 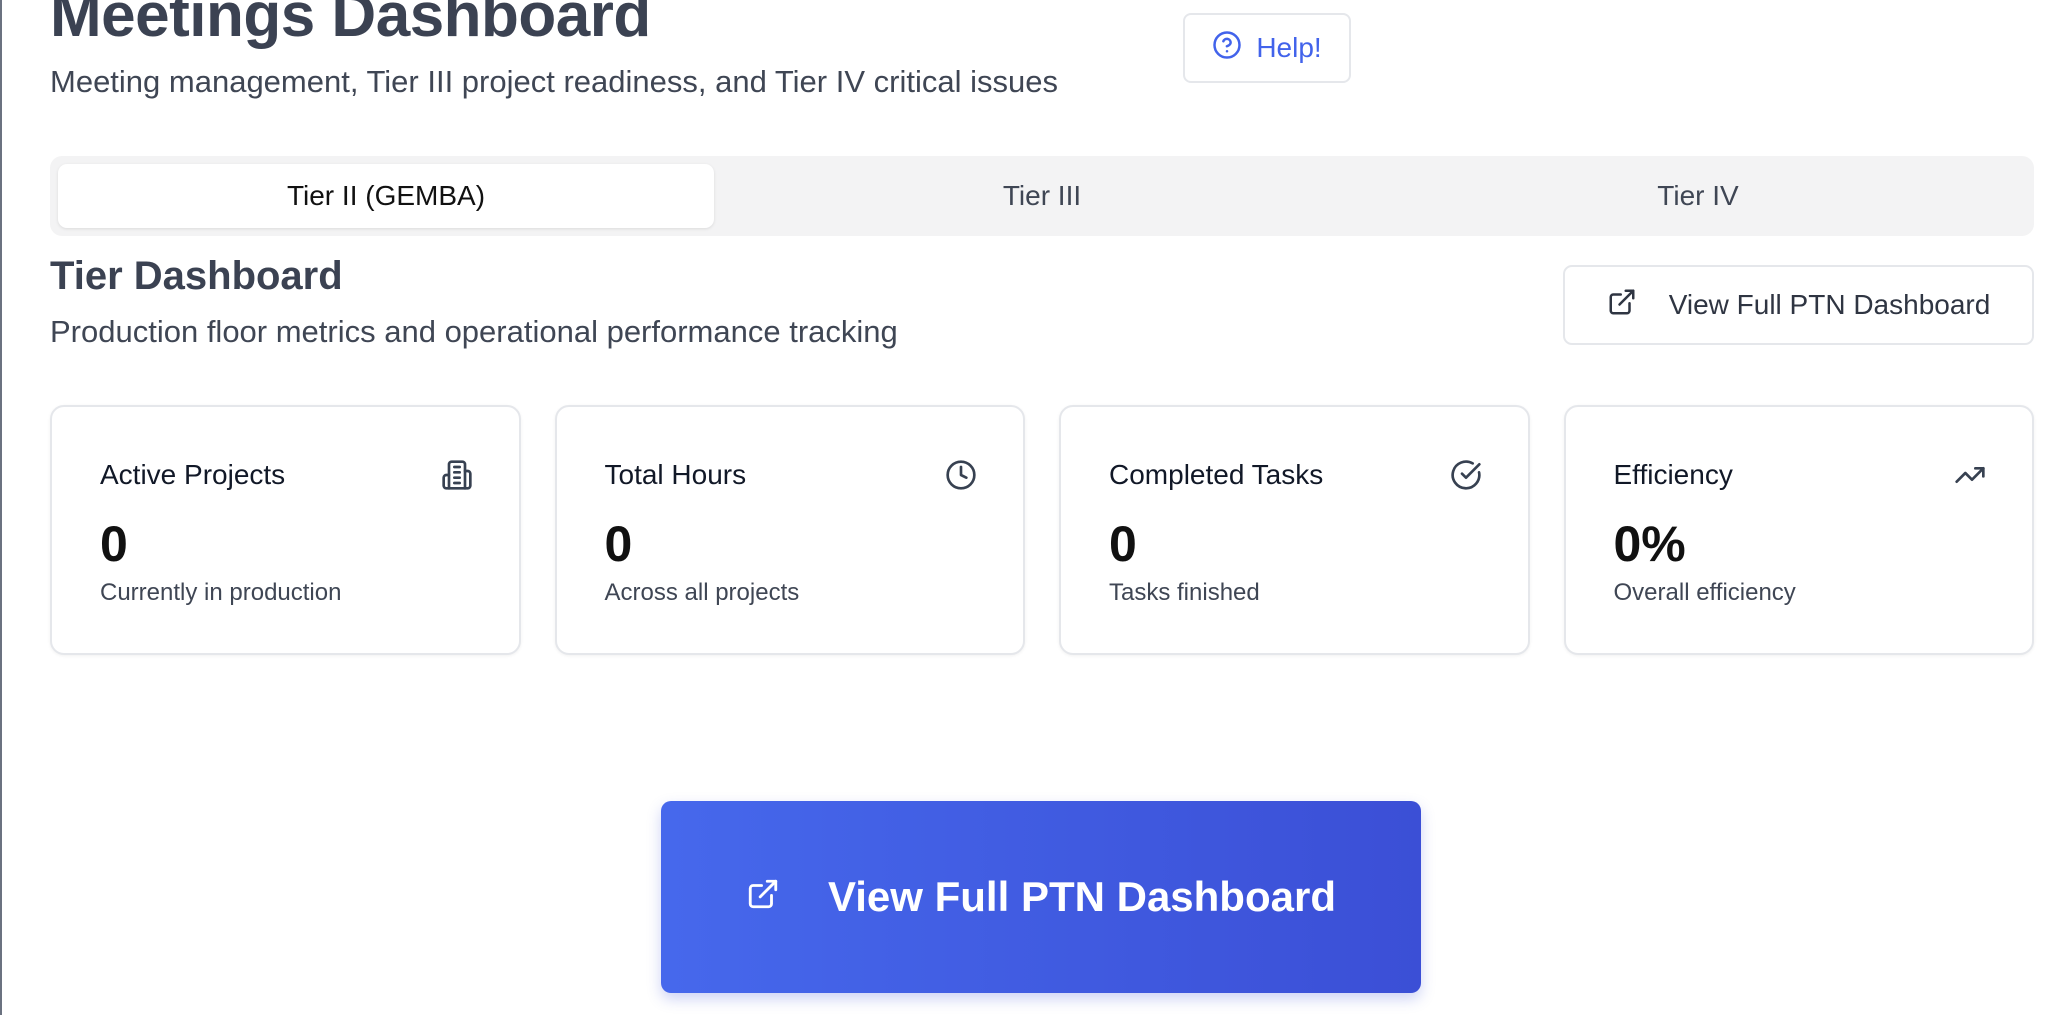 I want to click on metric-description: Currently in production, so click(x=221, y=592).